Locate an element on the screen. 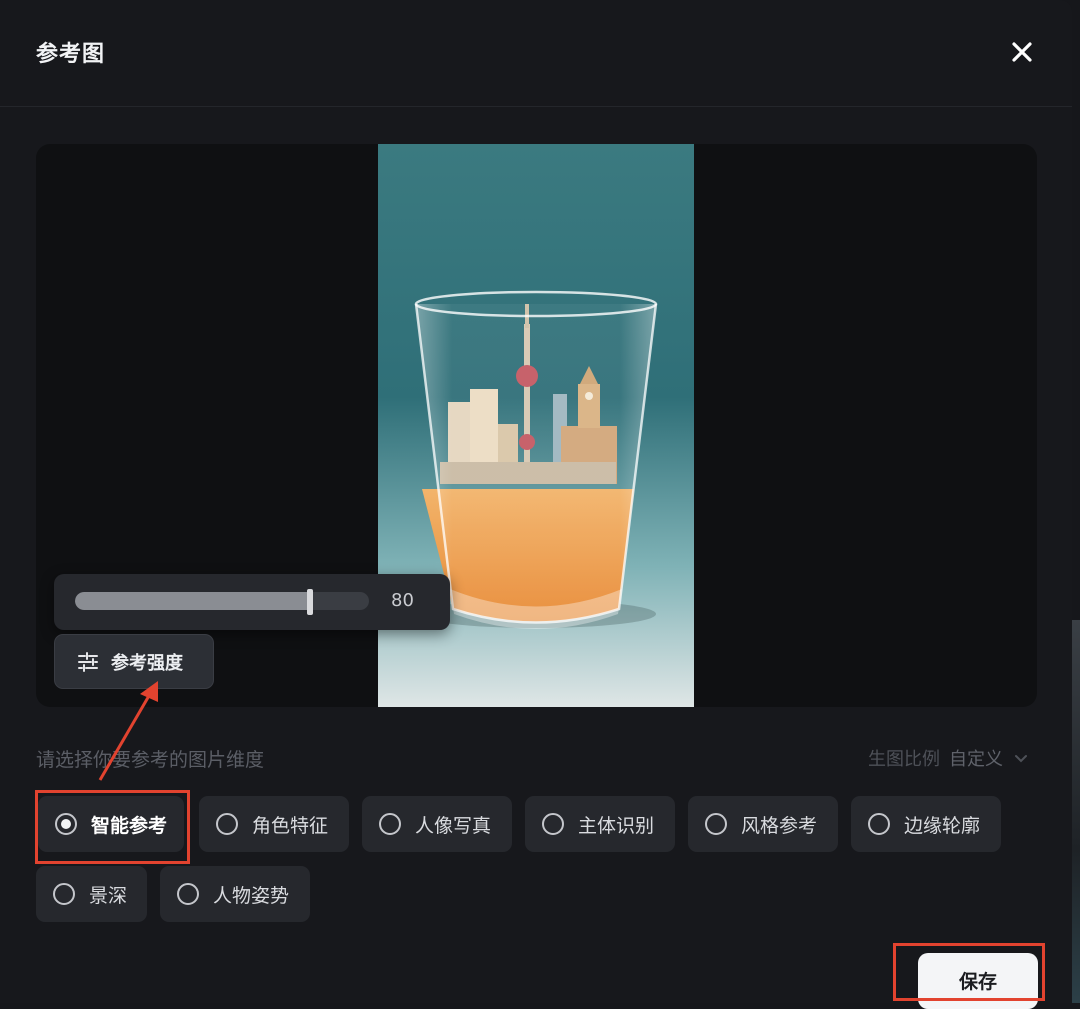  ratio-value: 自定义 is located at coordinates (976, 759).